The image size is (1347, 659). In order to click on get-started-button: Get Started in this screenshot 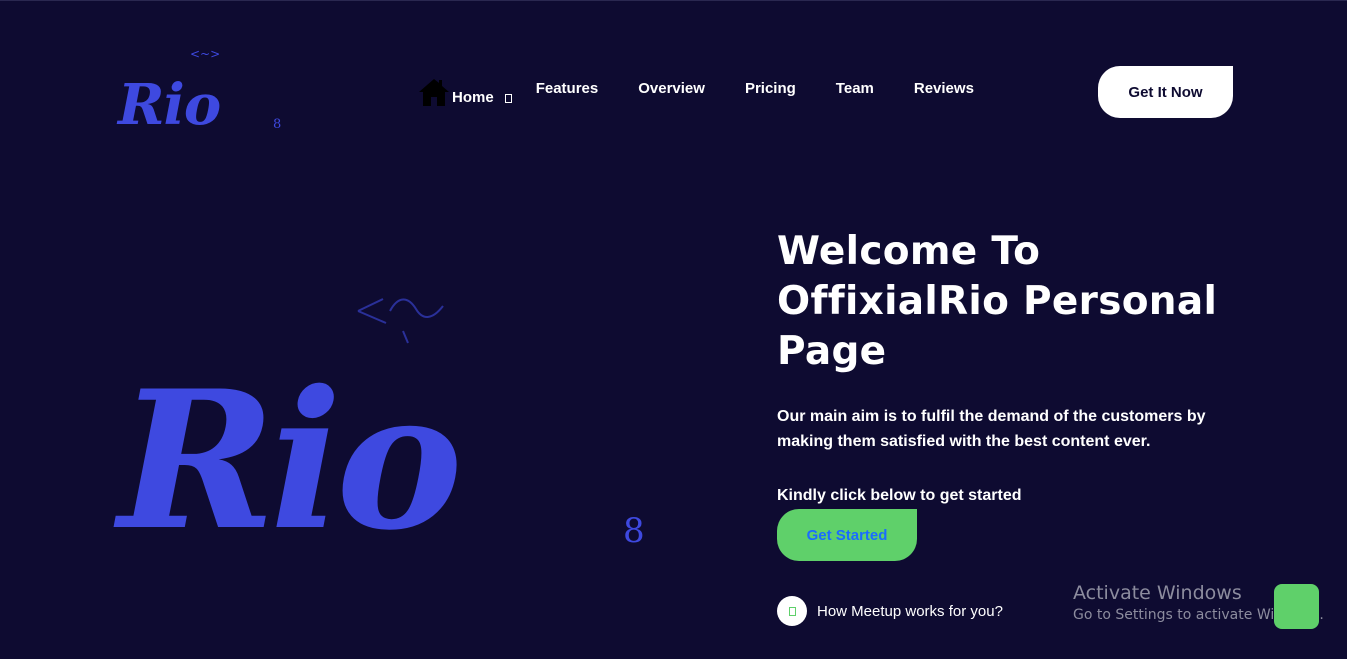, I will do `click(847, 535)`.